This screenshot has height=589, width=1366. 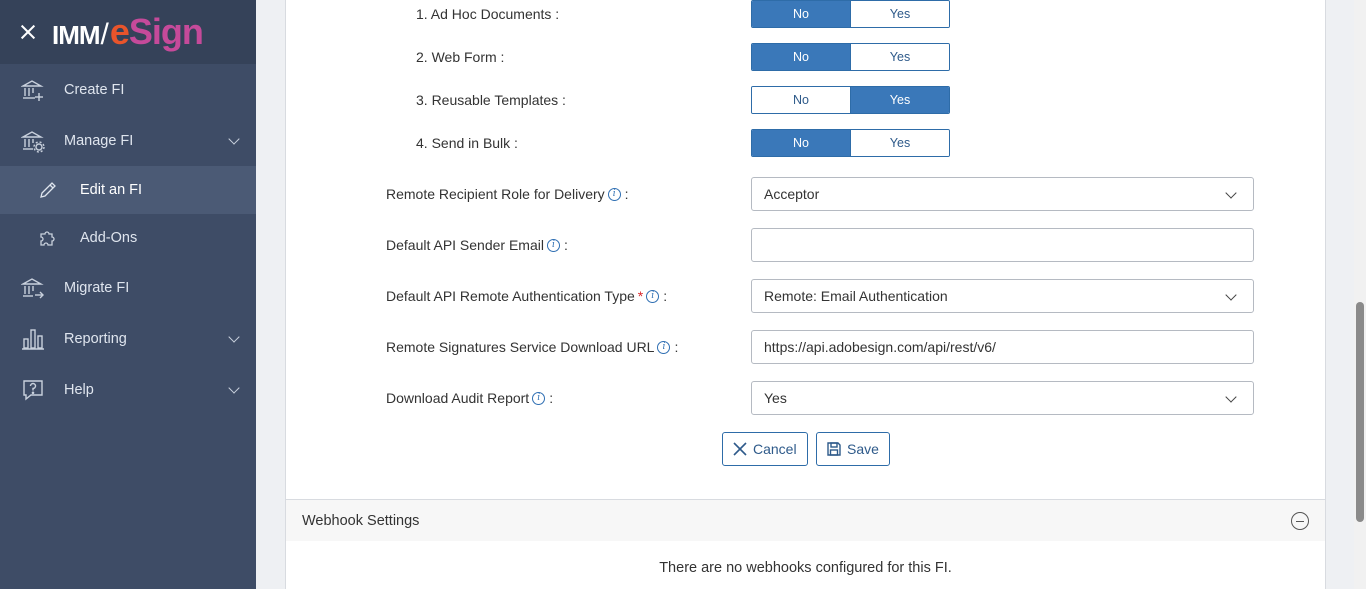 I want to click on sidebar-item-label: Migrate FI, so click(x=97, y=287).